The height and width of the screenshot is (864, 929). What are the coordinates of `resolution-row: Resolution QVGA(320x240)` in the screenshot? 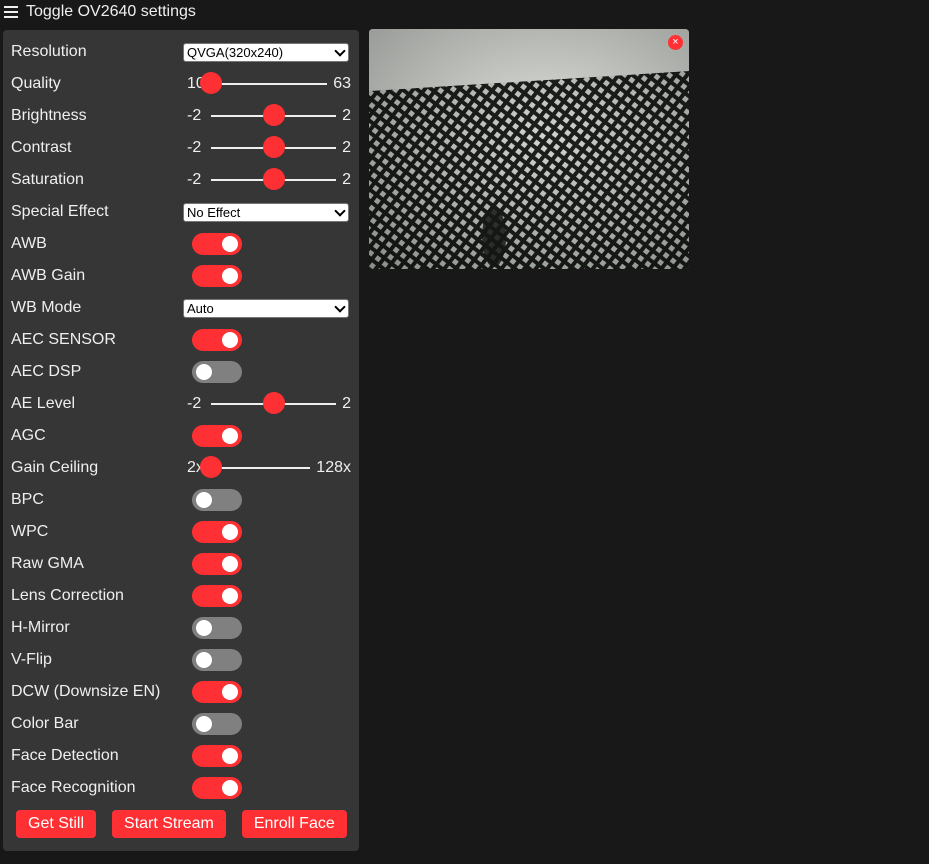 It's located at (181, 52).